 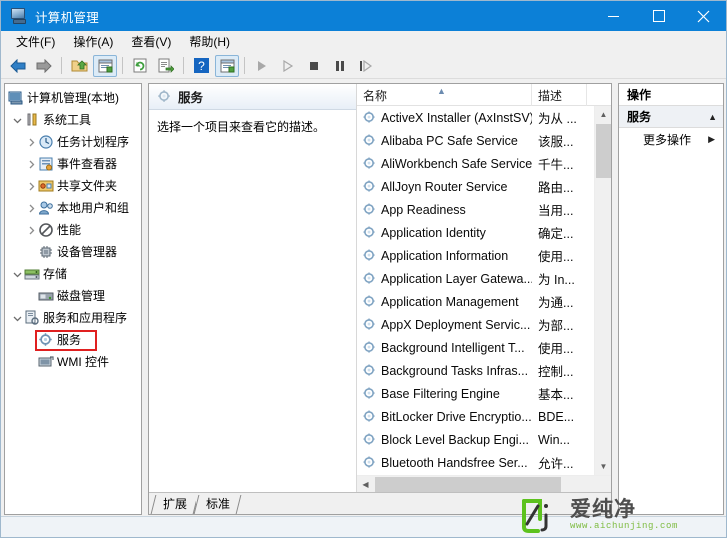 What do you see at coordinates (87, 164) in the screenshot?
I see `tree-node-label: 事件查看器` at bounding box center [87, 164].